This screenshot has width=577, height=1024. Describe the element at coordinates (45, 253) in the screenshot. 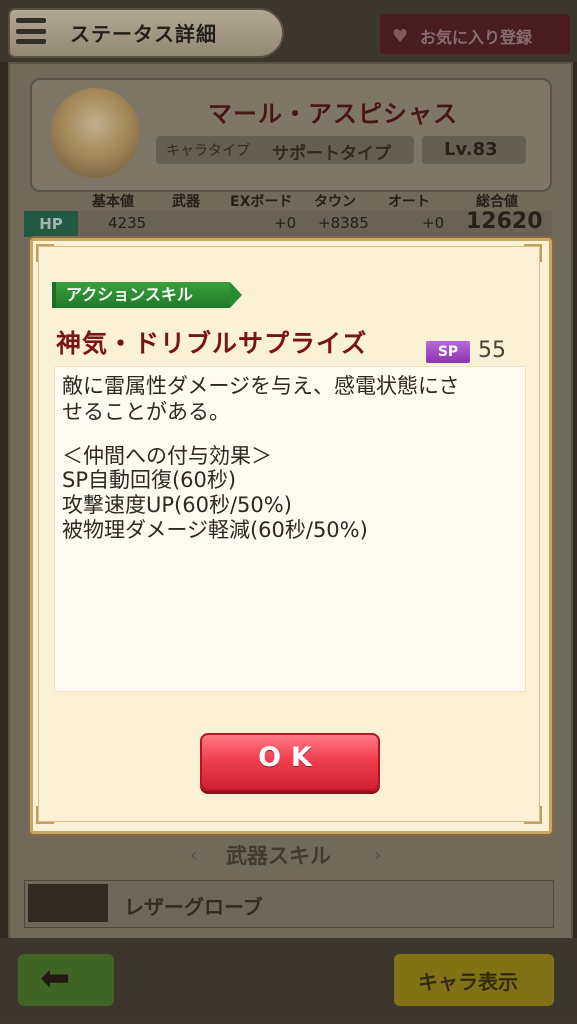

I see `dialog-corner-tl` at that location.